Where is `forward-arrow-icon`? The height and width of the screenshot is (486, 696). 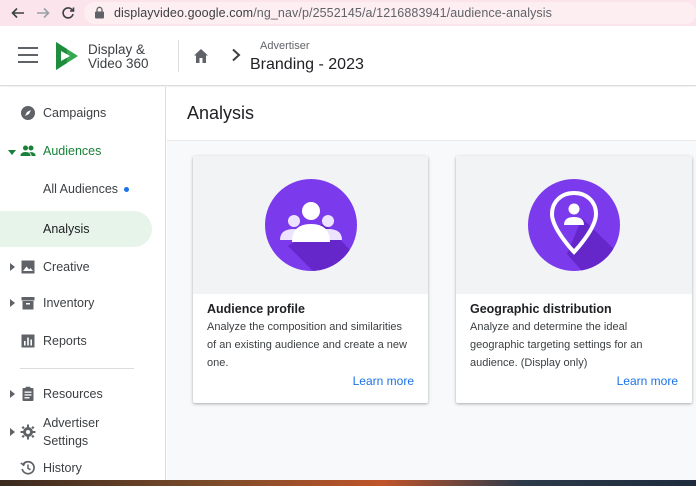 forward-arrow-icon is located at coordinates (43, 13).